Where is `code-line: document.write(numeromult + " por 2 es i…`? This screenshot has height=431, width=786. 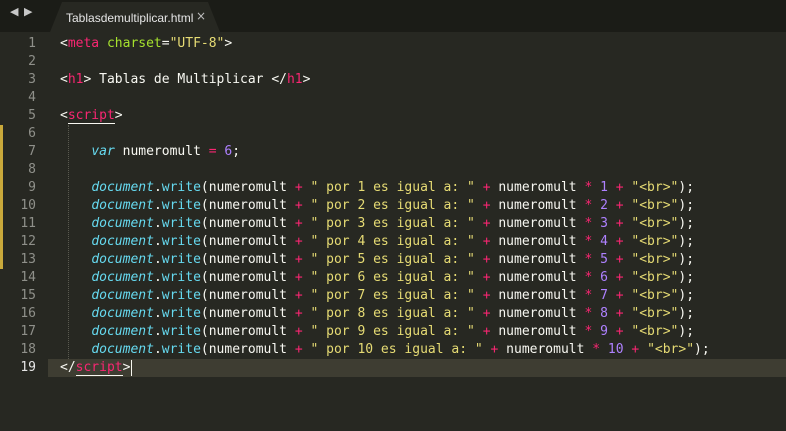
code-line: document.write(numeromult + " por 2 es i… is located at coordinates (377, 206).